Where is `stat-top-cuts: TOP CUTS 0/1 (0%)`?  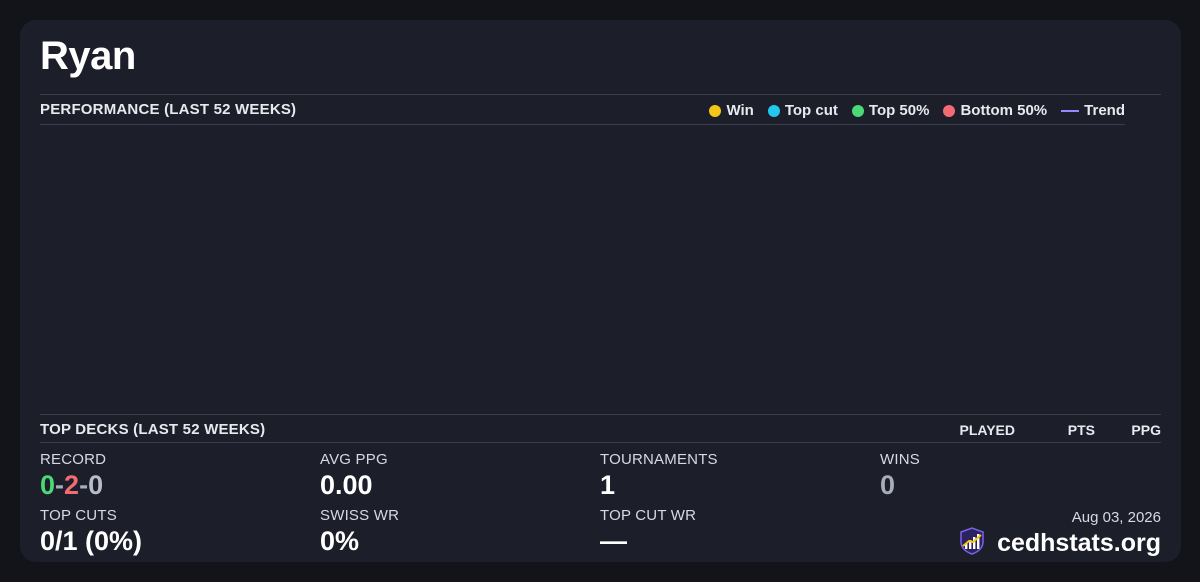 stat-top-cuts: TOP CUTS 0/1 (0%) is located at coordinates (91, 532).